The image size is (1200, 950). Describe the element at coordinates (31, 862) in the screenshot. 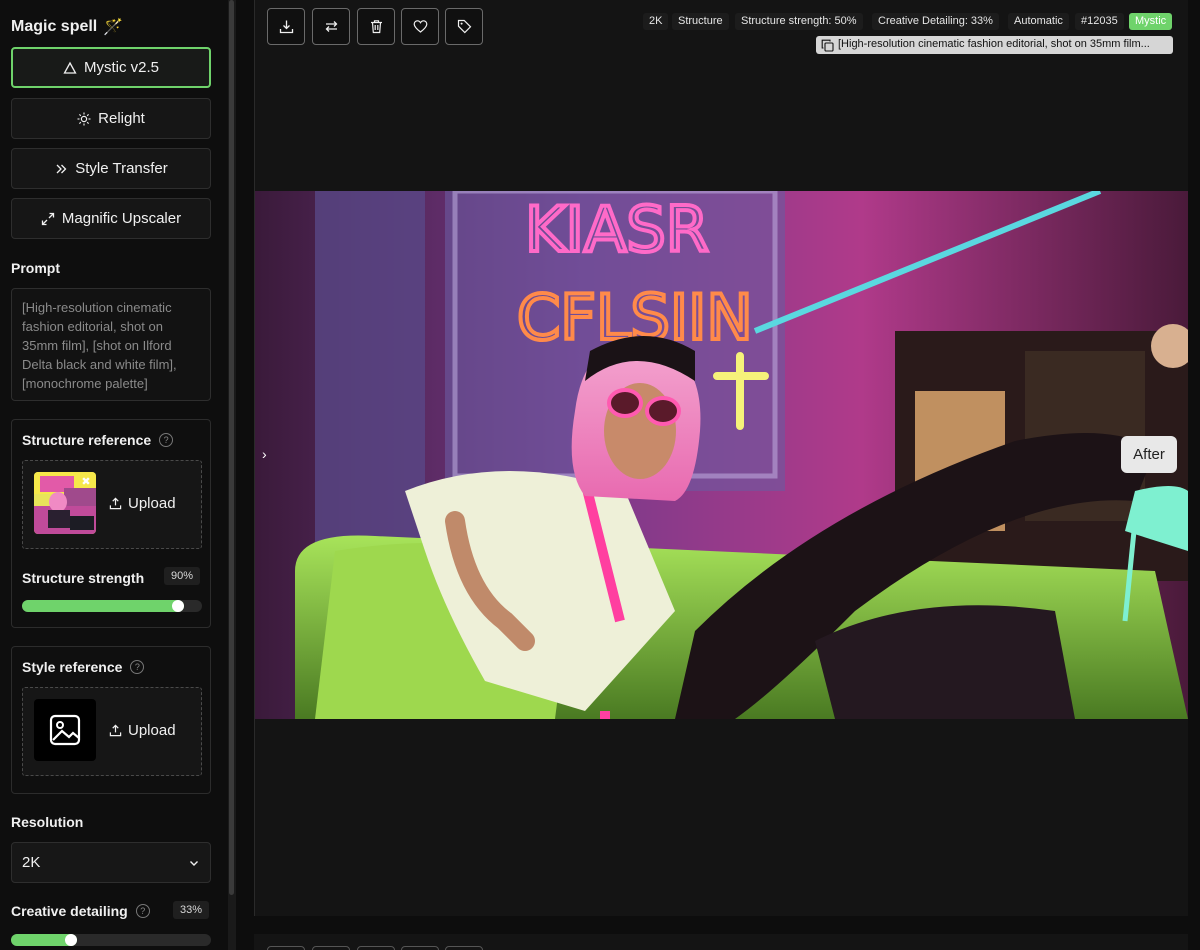

I see `resolution-value: 2K` at that location.